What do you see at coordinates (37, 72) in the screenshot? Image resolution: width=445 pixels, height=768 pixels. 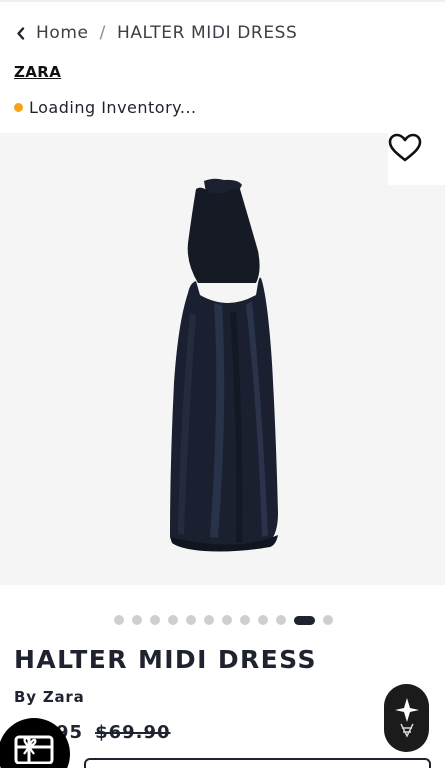 I see `brand-link: ZARA` at bounding box center [37, 72].